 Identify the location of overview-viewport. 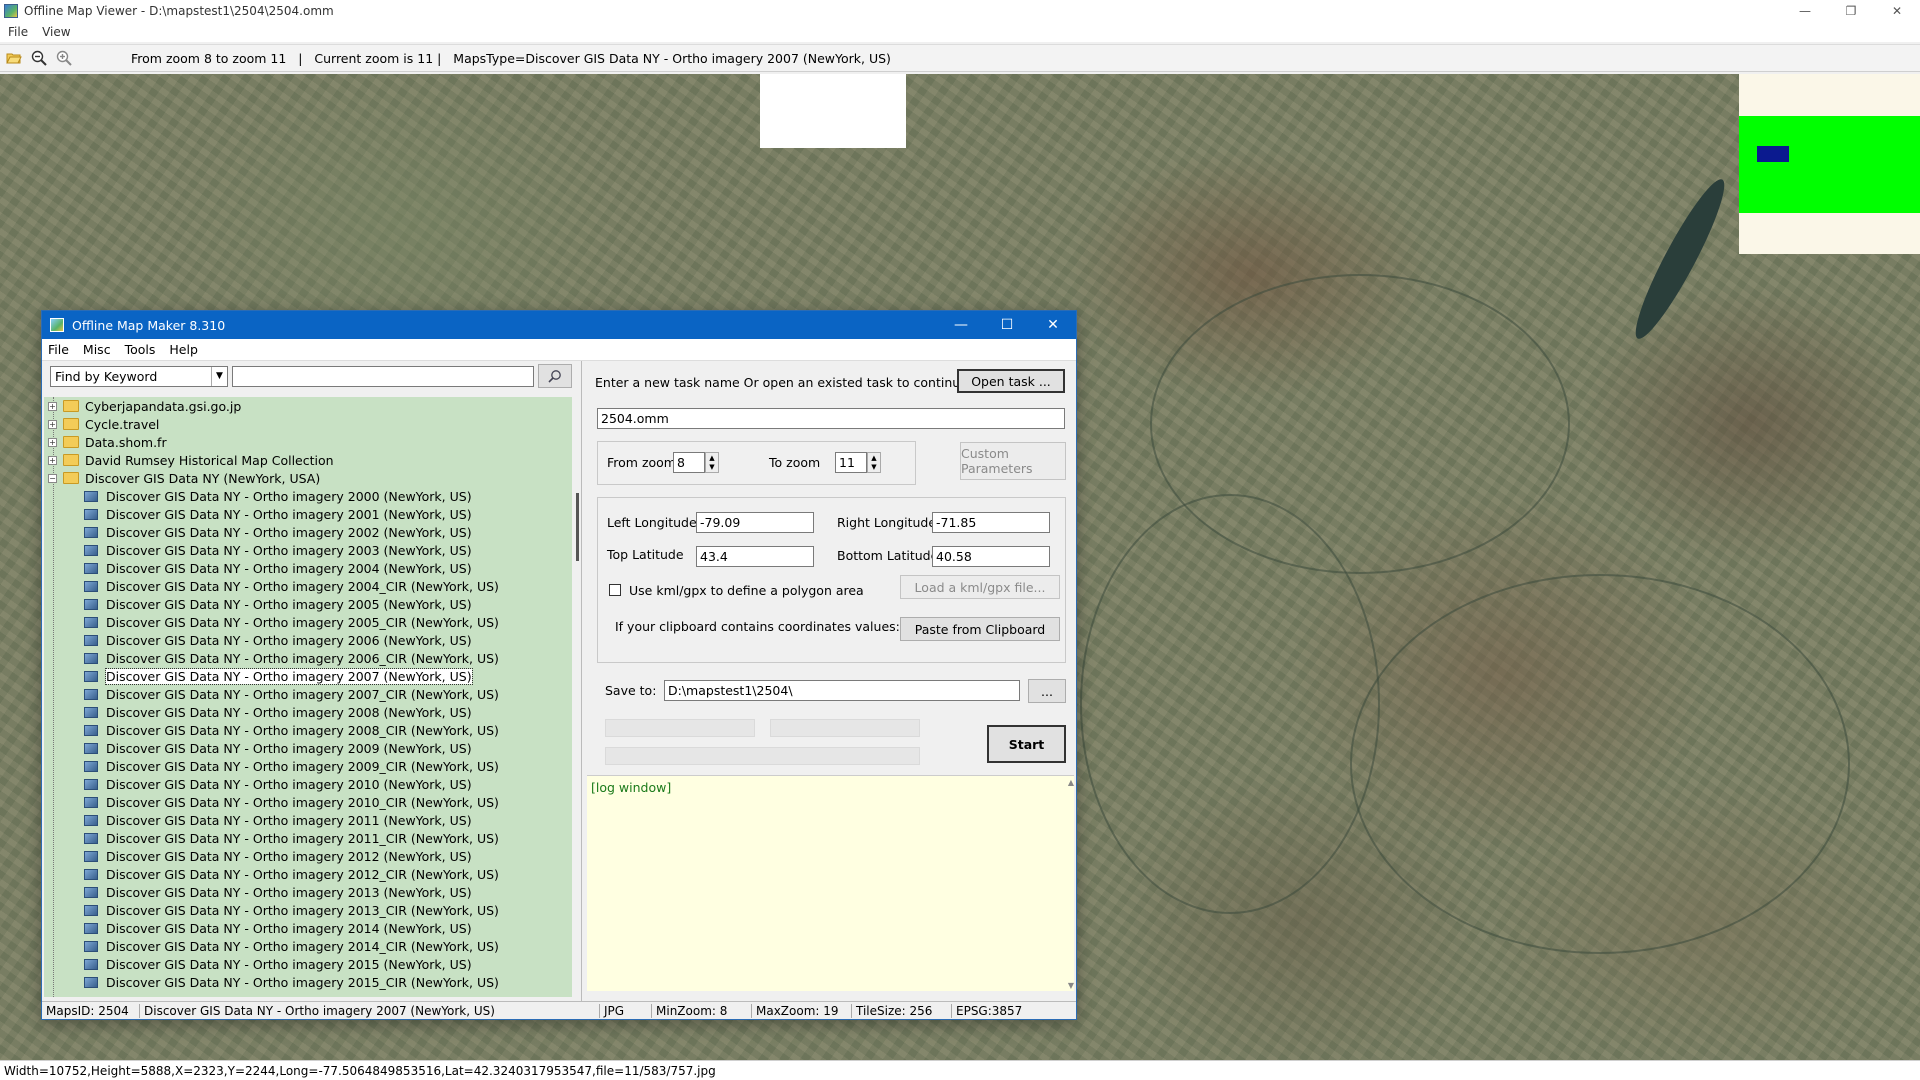
(1773, 154).